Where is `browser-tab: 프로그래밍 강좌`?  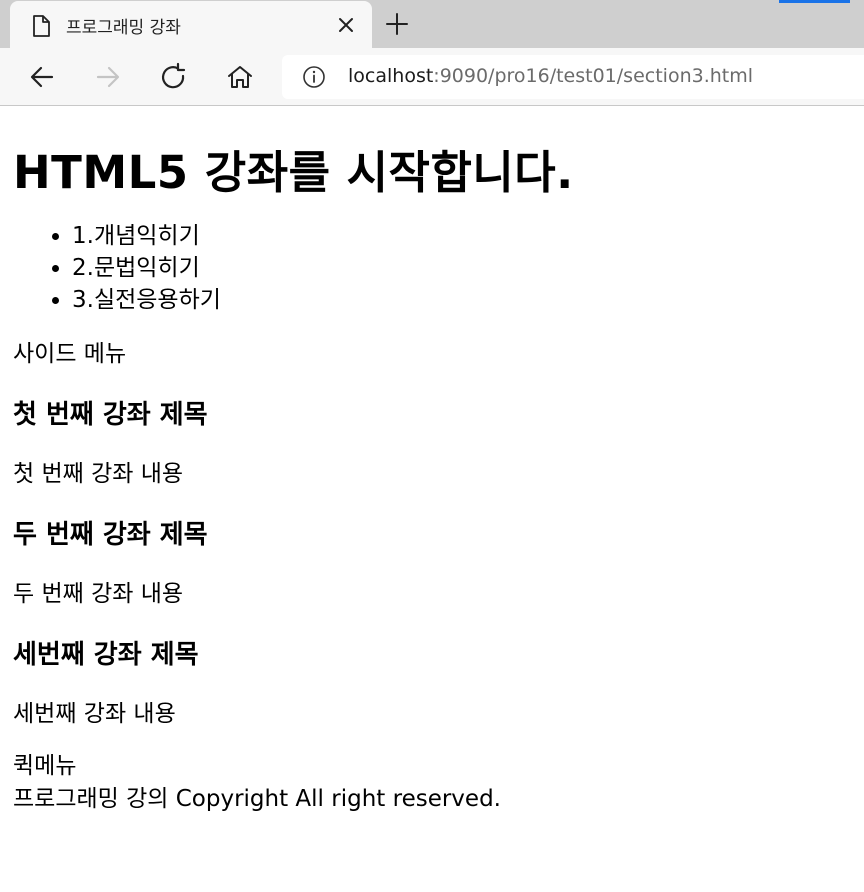 browser-tab: 프로그래밍 강좌 is located at coordinates (191, 24).